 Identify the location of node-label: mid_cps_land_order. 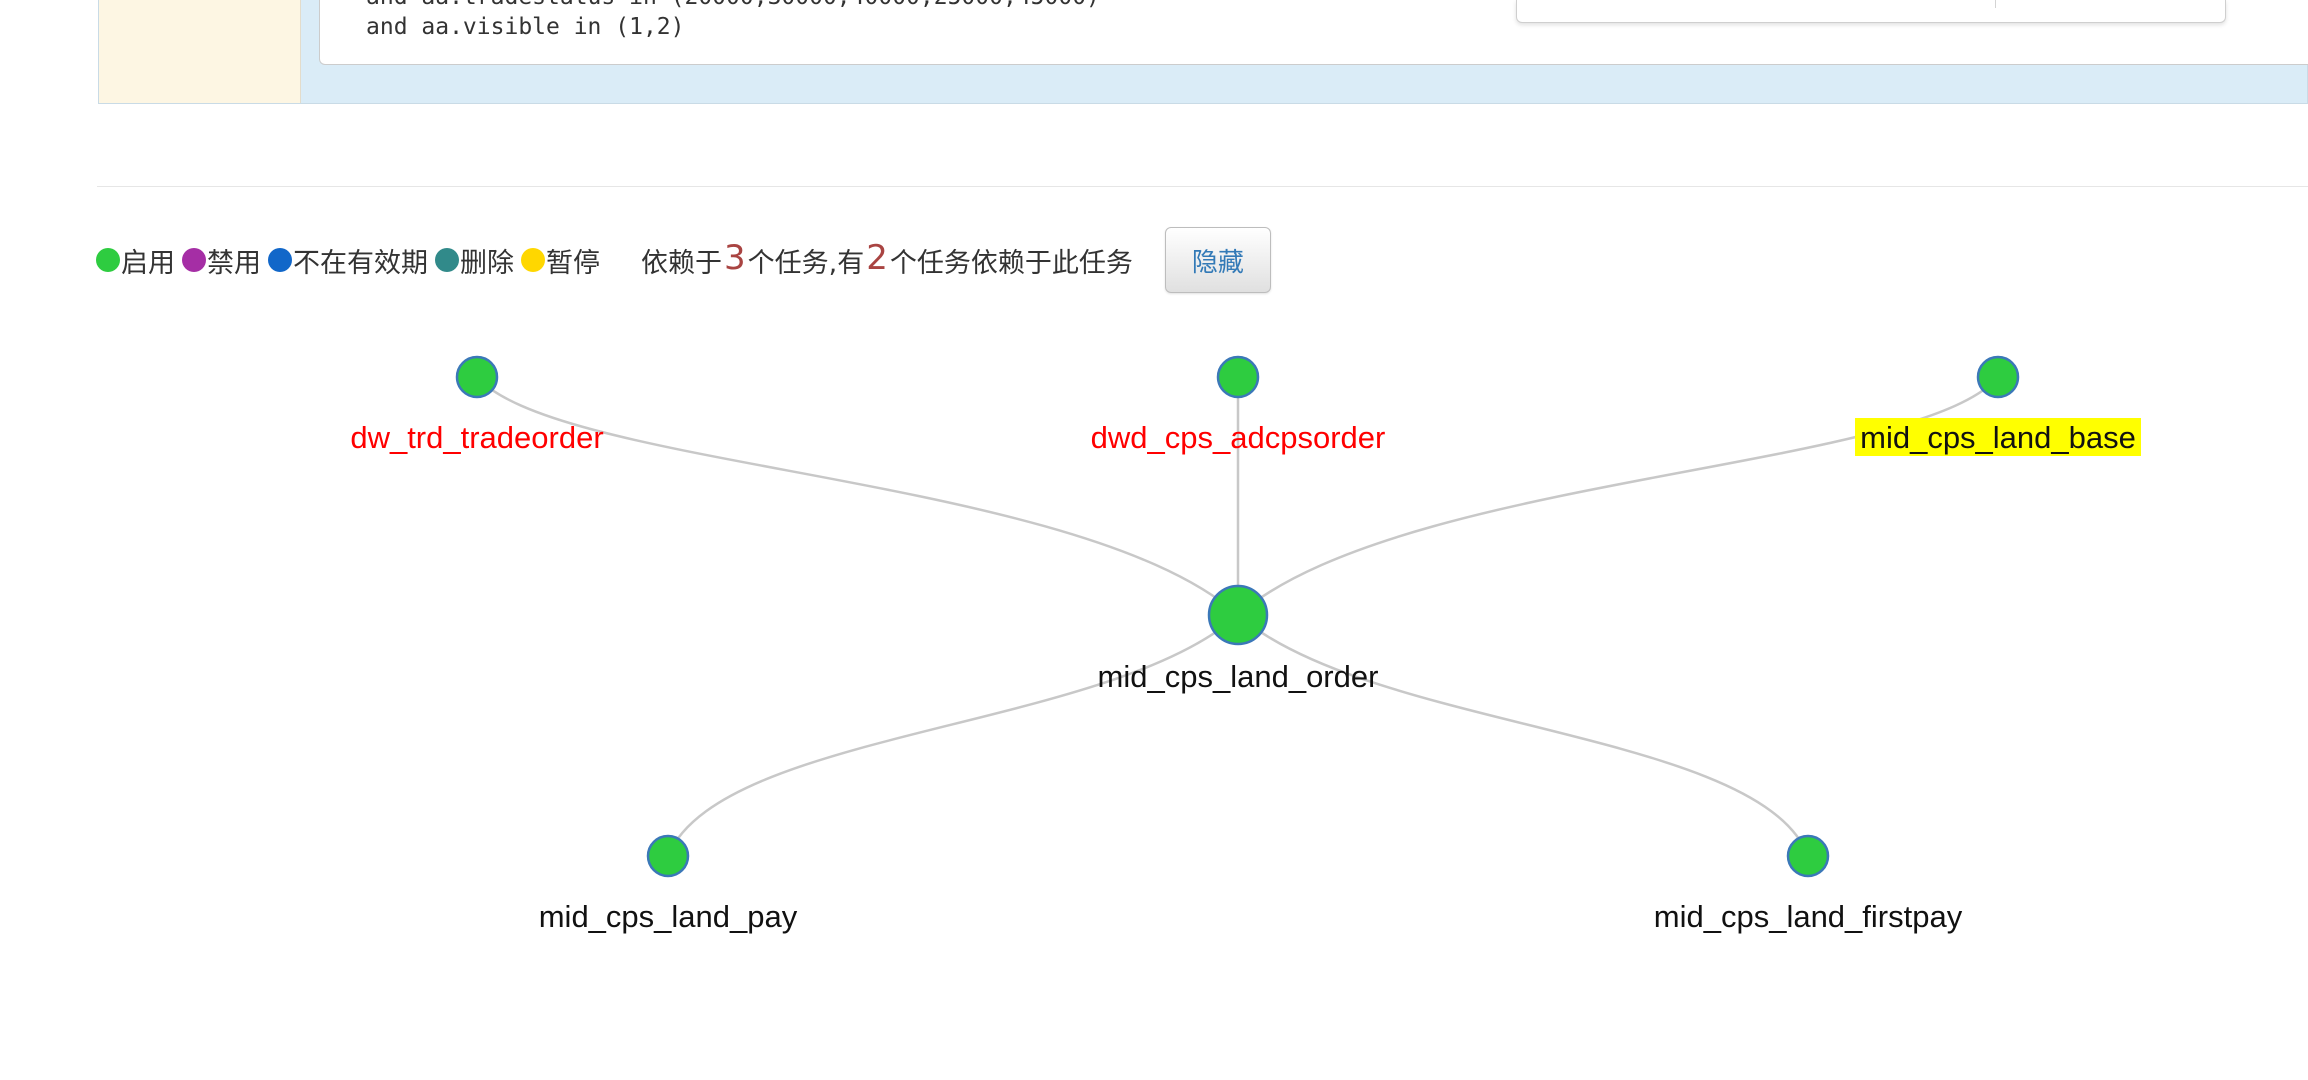
(1238, 676).